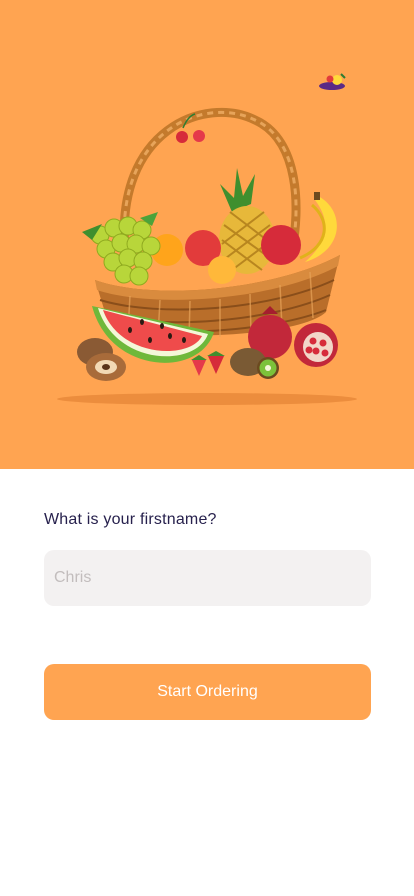  Describe the element at coordinates (207, 692) in the screenshot. I see `start-ordering-button: Start Ordering` at that location.